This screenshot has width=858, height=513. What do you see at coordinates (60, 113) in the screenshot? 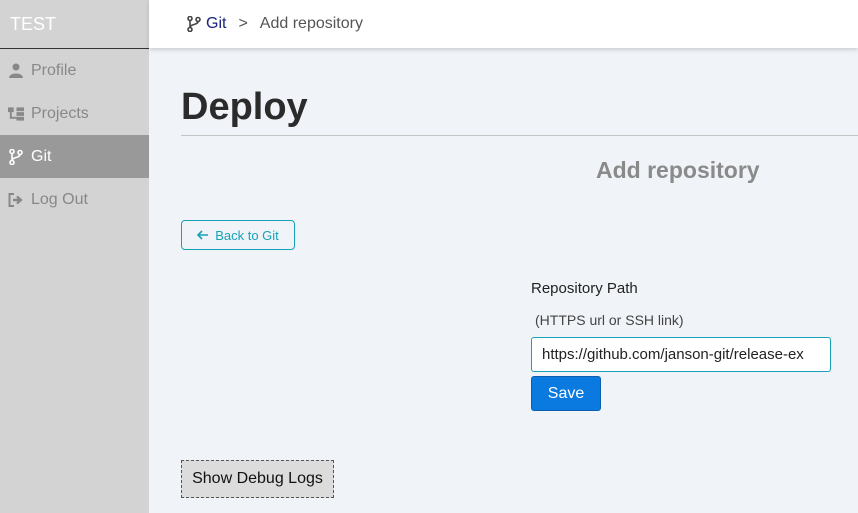
I see `sidebar-item-label: Projects` at bounding box center [60, 113].